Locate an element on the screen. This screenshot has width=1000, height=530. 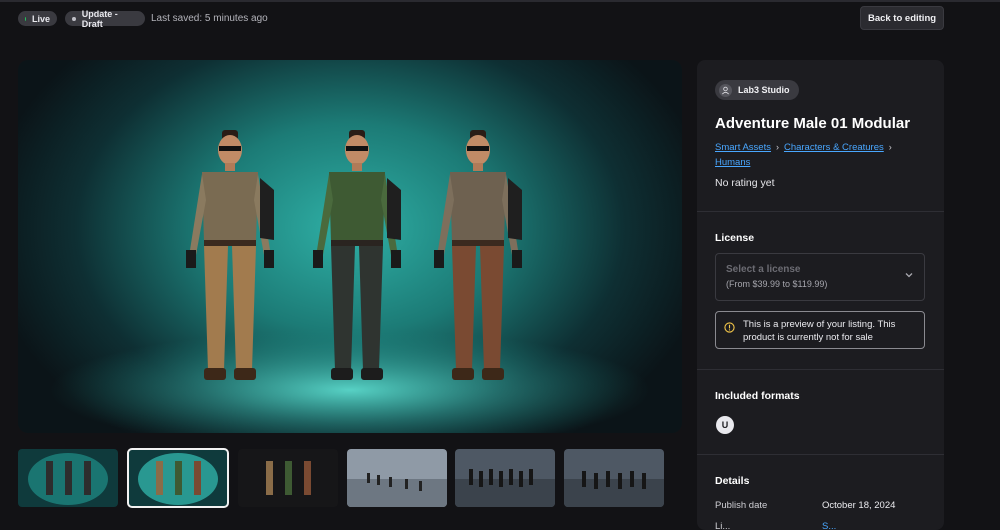
status-badge-draft: Update - Draft is located at coordinates (105, 18).